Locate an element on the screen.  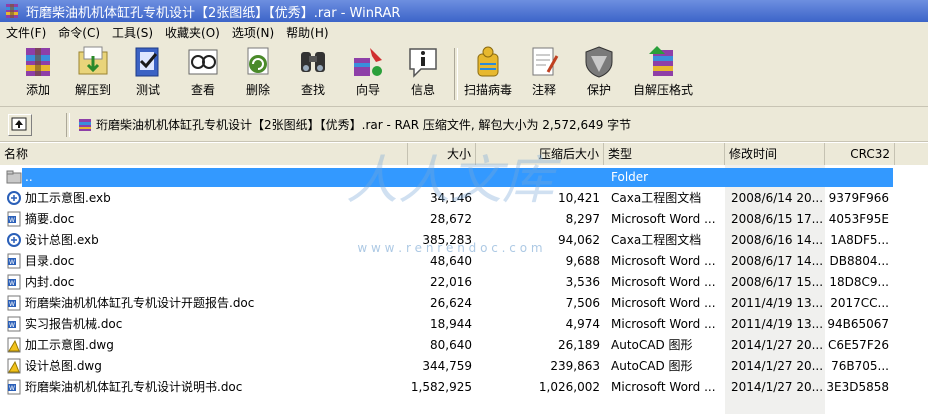
file-crc32: 9379F966 is located at coordinates (858, 198).